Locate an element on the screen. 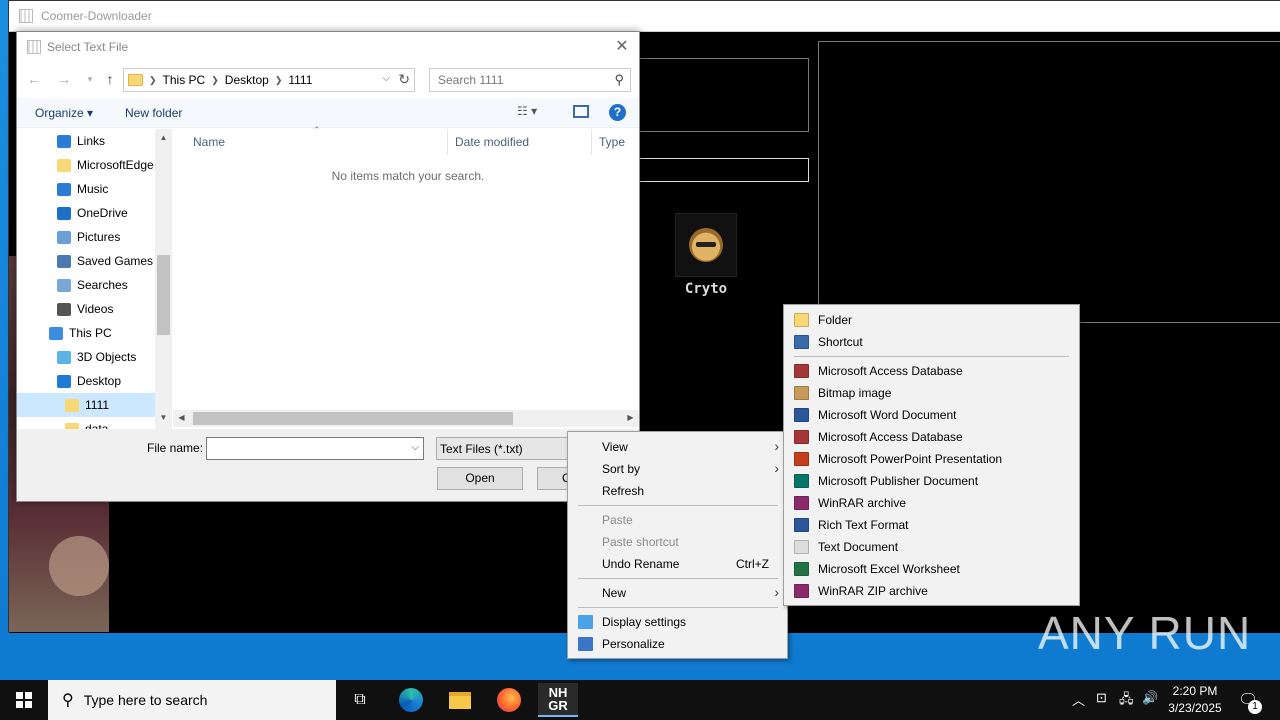 The height and width of the screenshot is (720, 1280). edge-icon is located at coordinates (411, 700).